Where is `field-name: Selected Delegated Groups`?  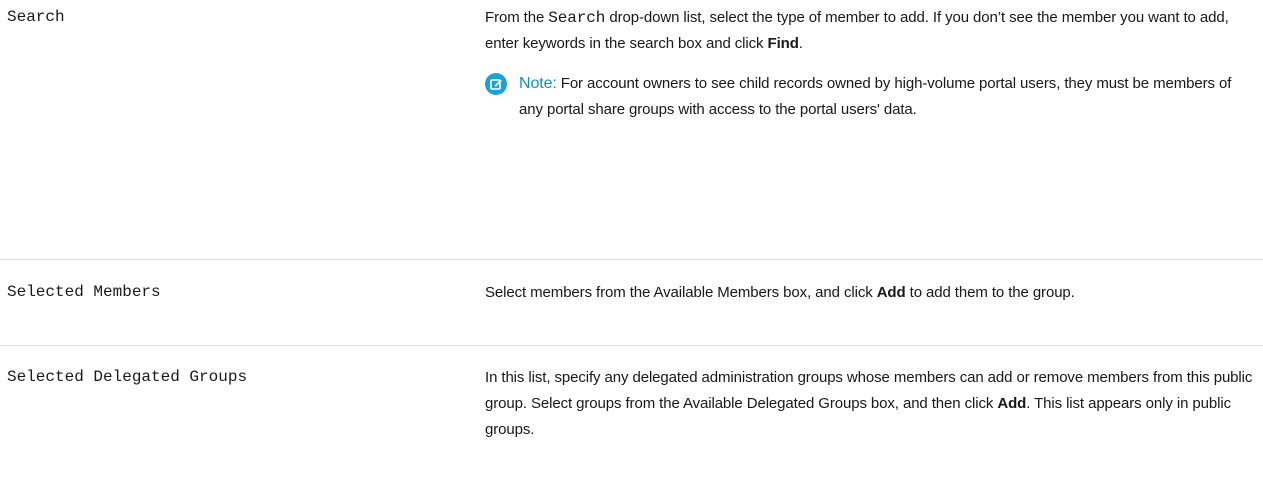
field-name: Selected Delegated Groups is located at coordinates (127, 377).